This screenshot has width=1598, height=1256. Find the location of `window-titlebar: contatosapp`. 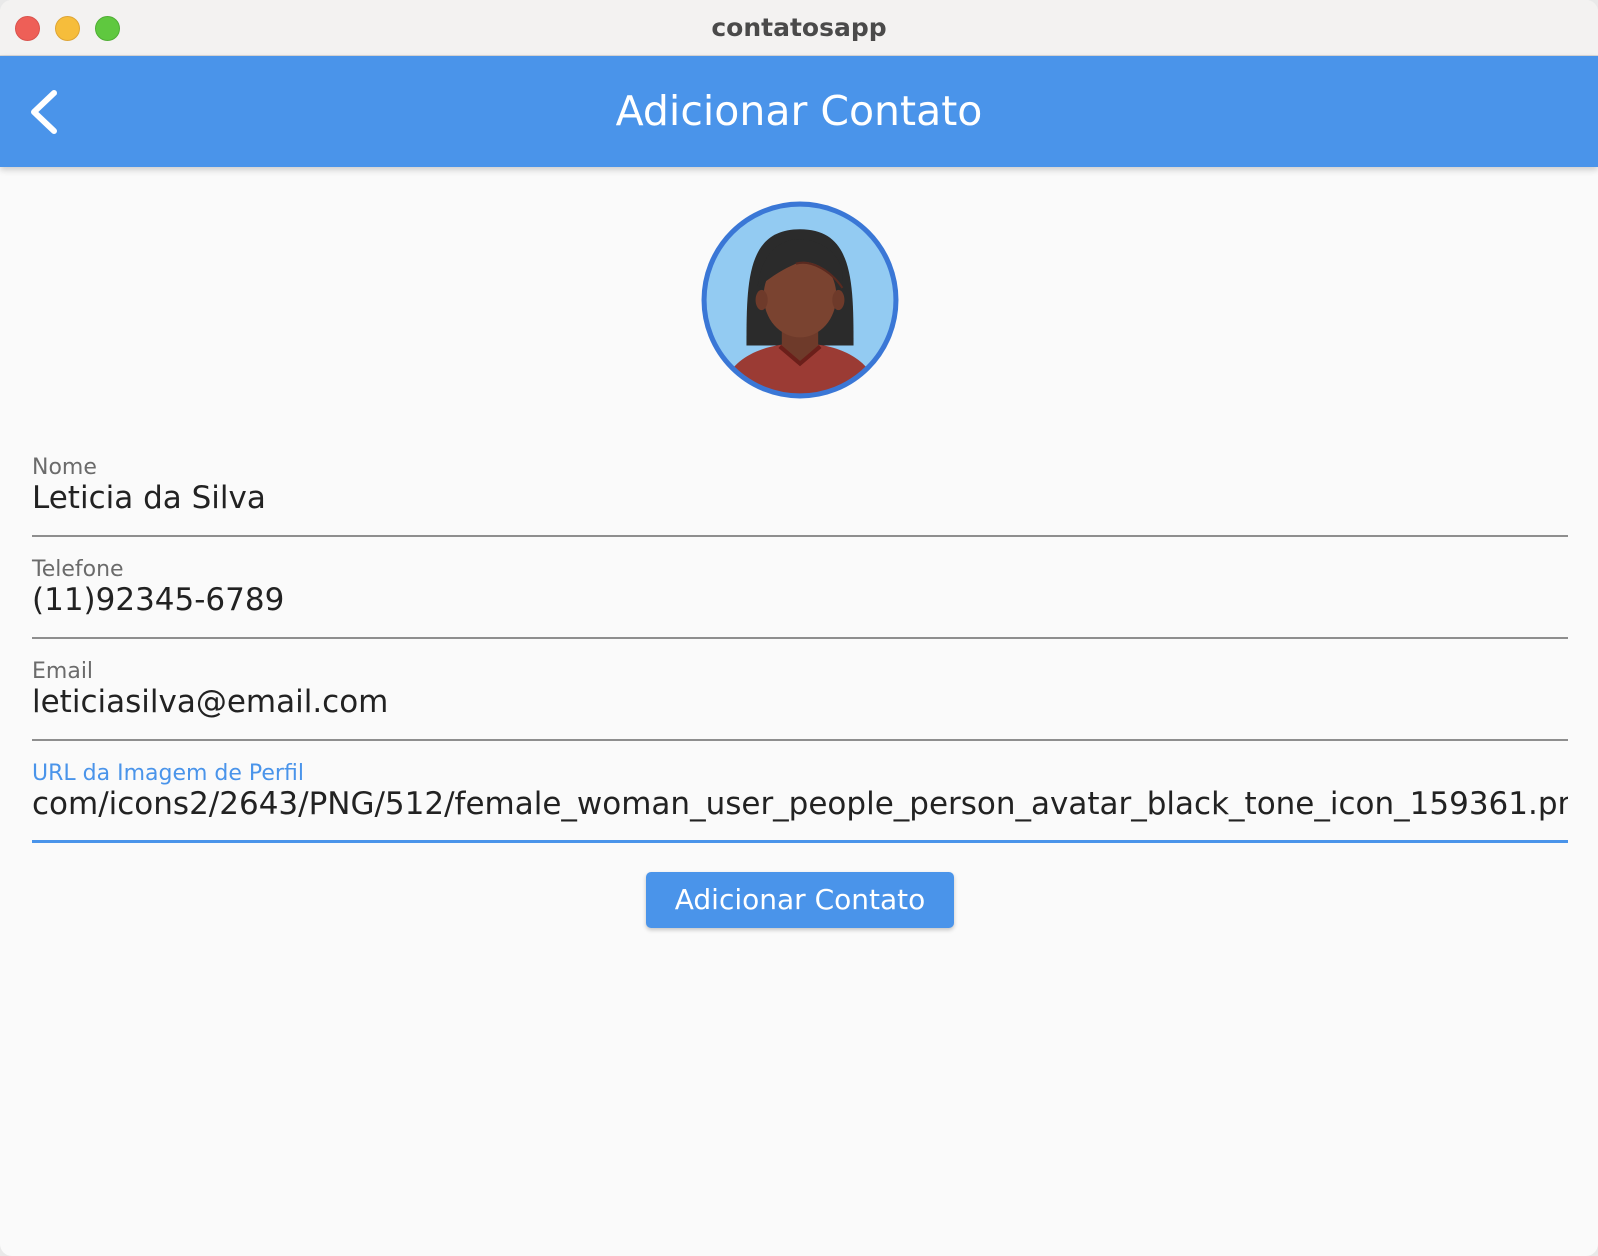

window-titlebar: contatosapp is located at coordinates (799, 28).